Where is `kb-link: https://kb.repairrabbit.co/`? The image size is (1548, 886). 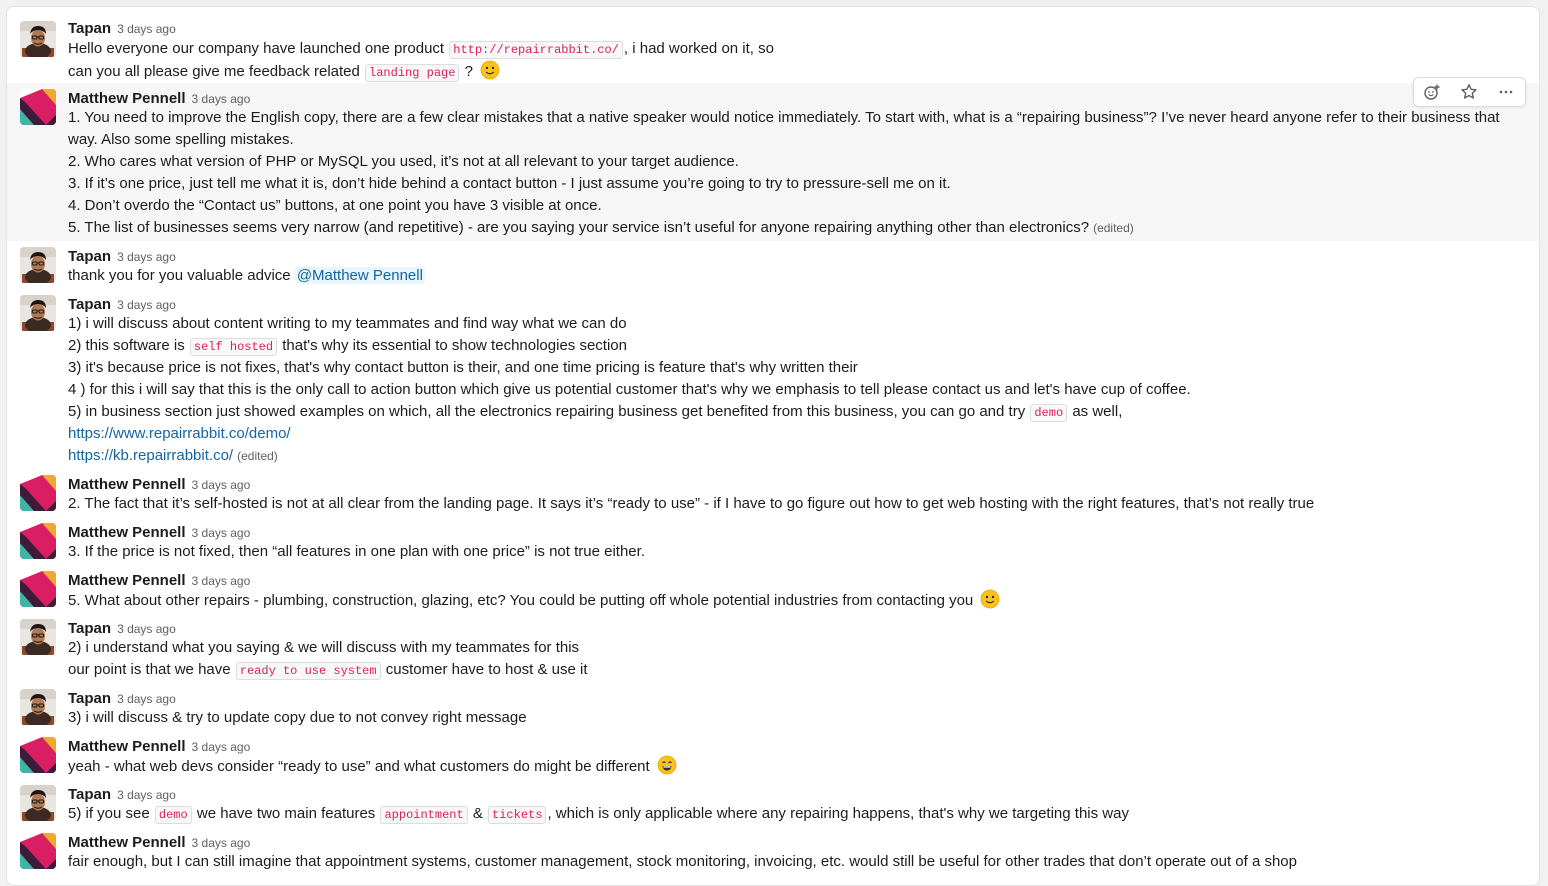 kb-link: https://kb.repairrabbit.co/ is located at coordinates (150, 455).